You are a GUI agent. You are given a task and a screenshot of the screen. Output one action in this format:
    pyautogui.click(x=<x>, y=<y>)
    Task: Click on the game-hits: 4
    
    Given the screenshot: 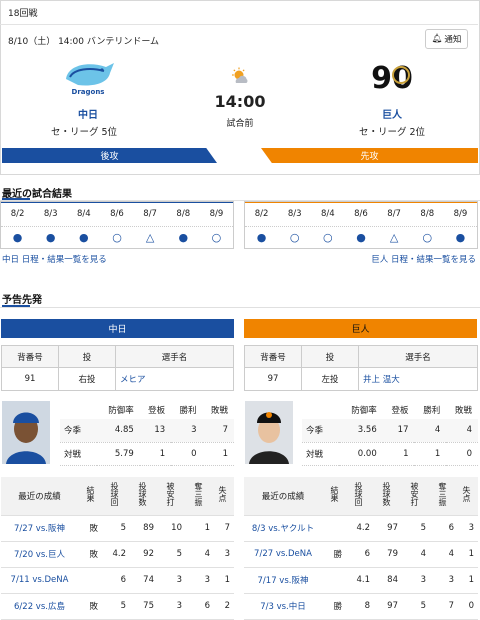 What is the action you would take?
    pyautogui.click(x=416, y=554)
    